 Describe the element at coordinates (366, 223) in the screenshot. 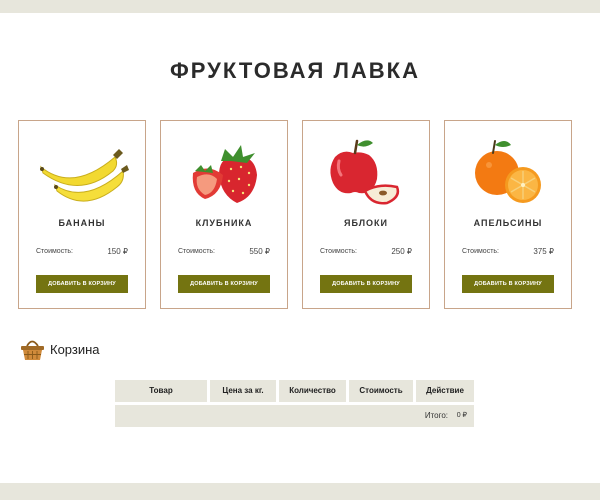

I see `product-name: ЯБЛОКИ` at that location.